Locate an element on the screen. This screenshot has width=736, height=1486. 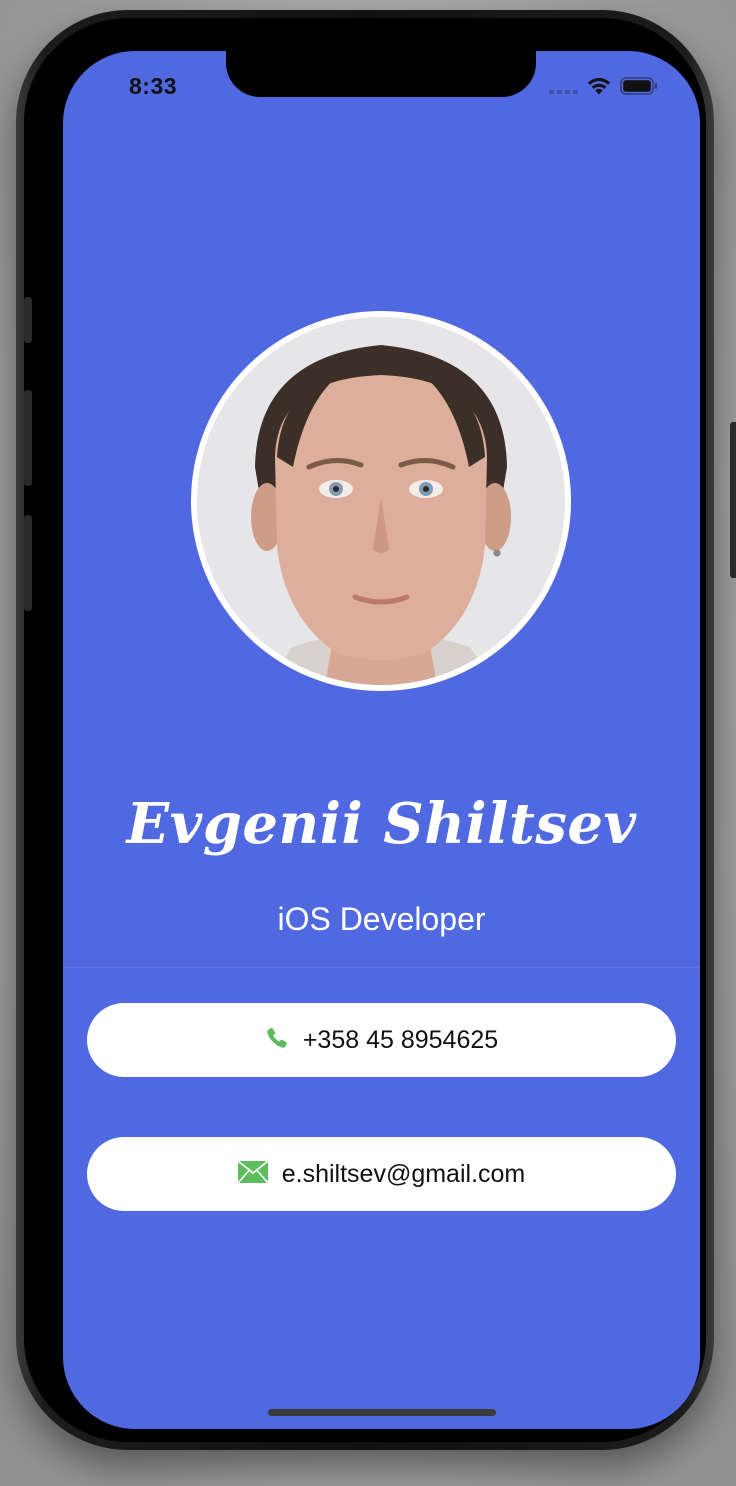
notch is located at coordinates (381, 74).